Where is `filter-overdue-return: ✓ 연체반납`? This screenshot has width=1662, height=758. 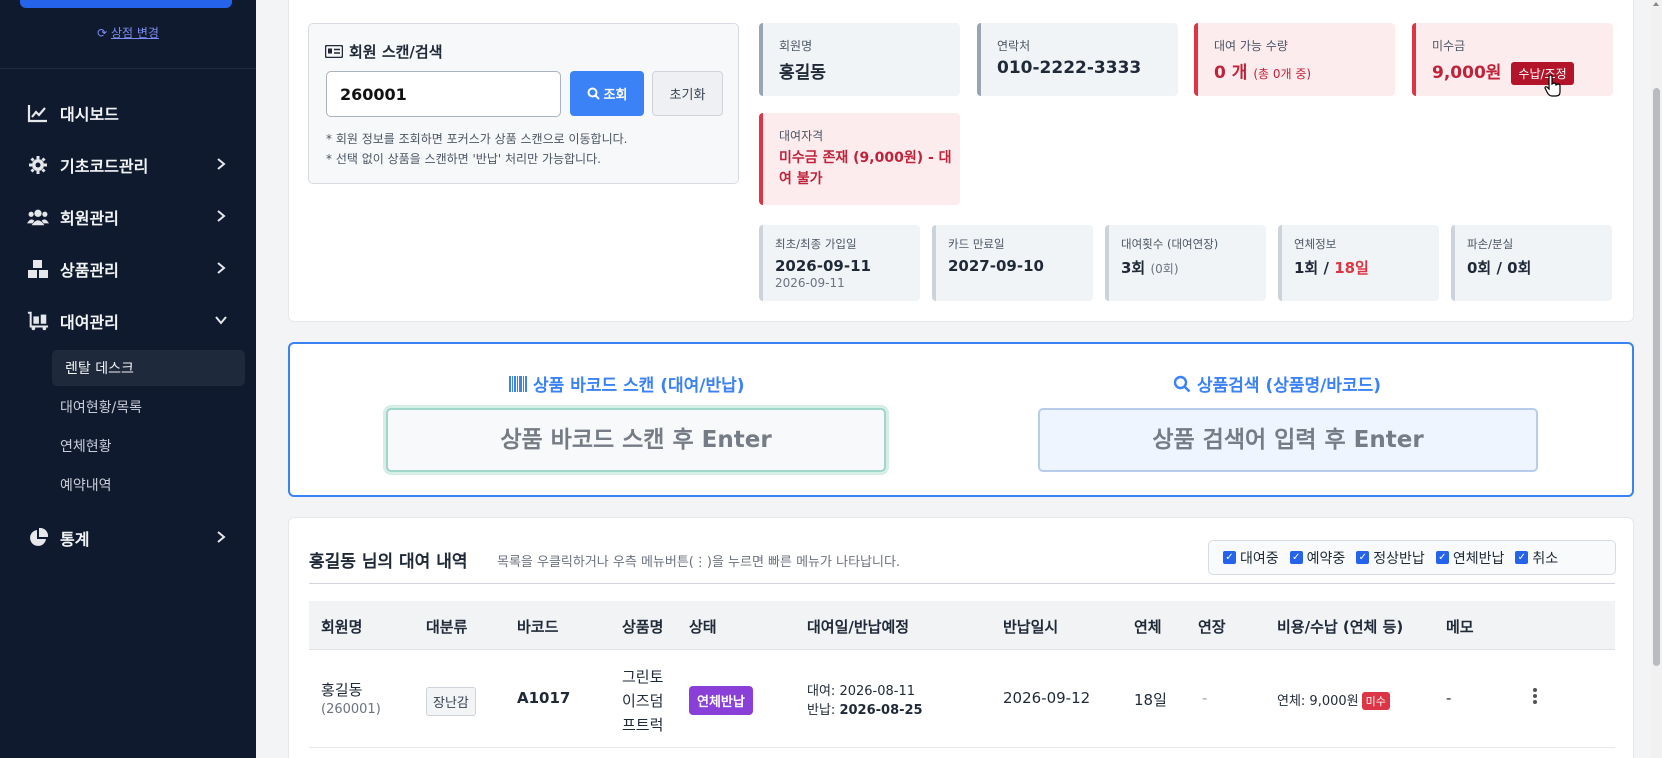 filter-overdue-return: ✓ 연체반납 is located at coordinates (1469, 558).